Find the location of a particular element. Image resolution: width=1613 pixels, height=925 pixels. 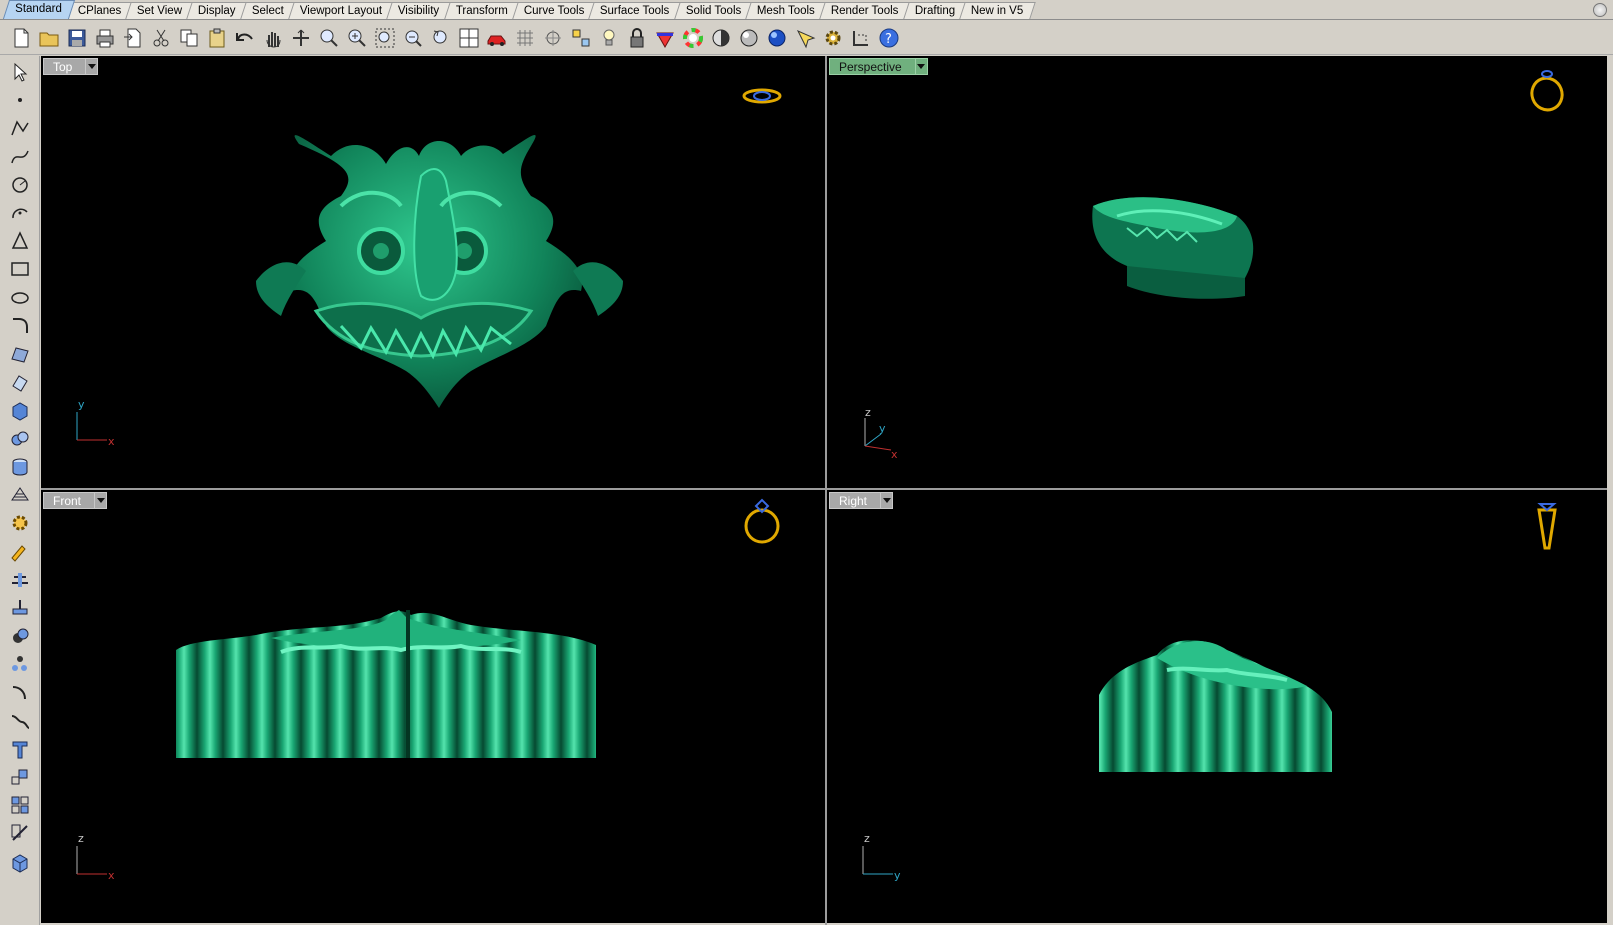

group-tool is located at coordinates (20, 805).